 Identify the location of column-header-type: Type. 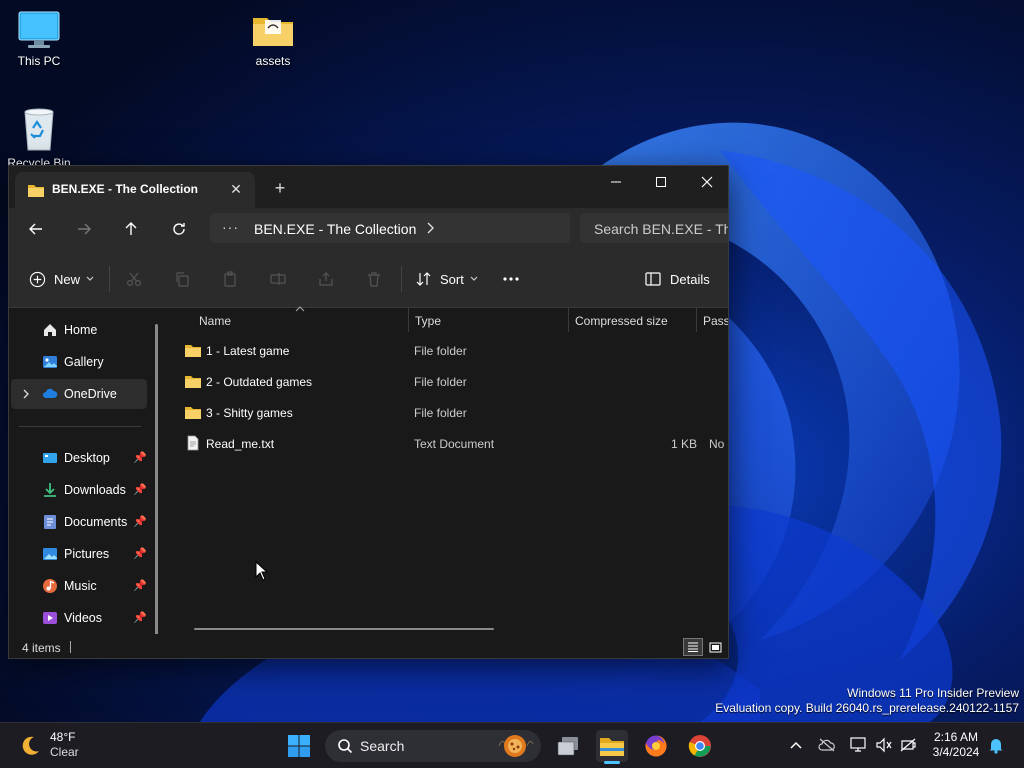
(428, 321).